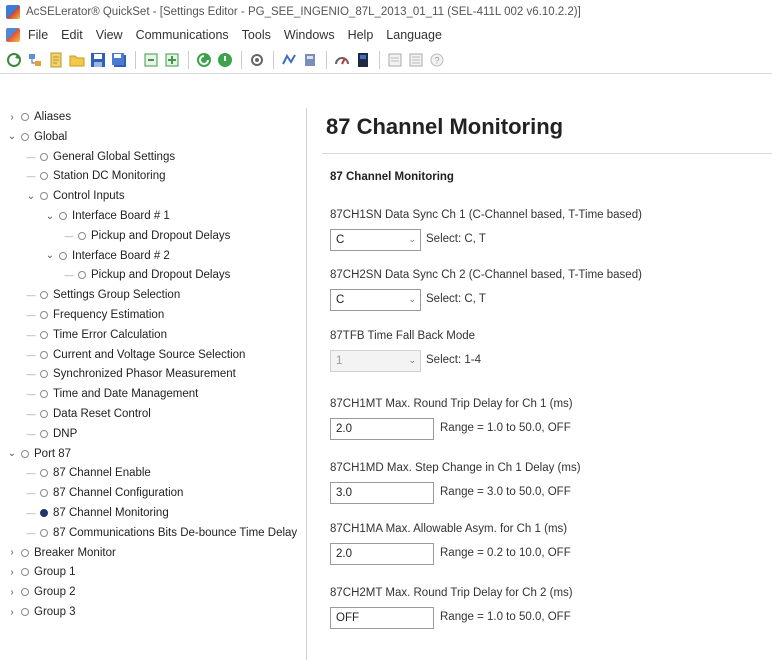  What do you see at coordinates (98, 60) in the screenshot?
I see `save-icon` at bounding box center [98, 60].